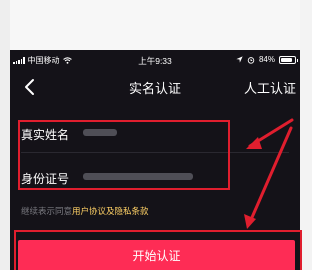 Image resolution: width=320 pixels, height=270 pixels. I want to click on agreement-text: 继续表示同意用户协议及隐私条款, so click(85, 211).